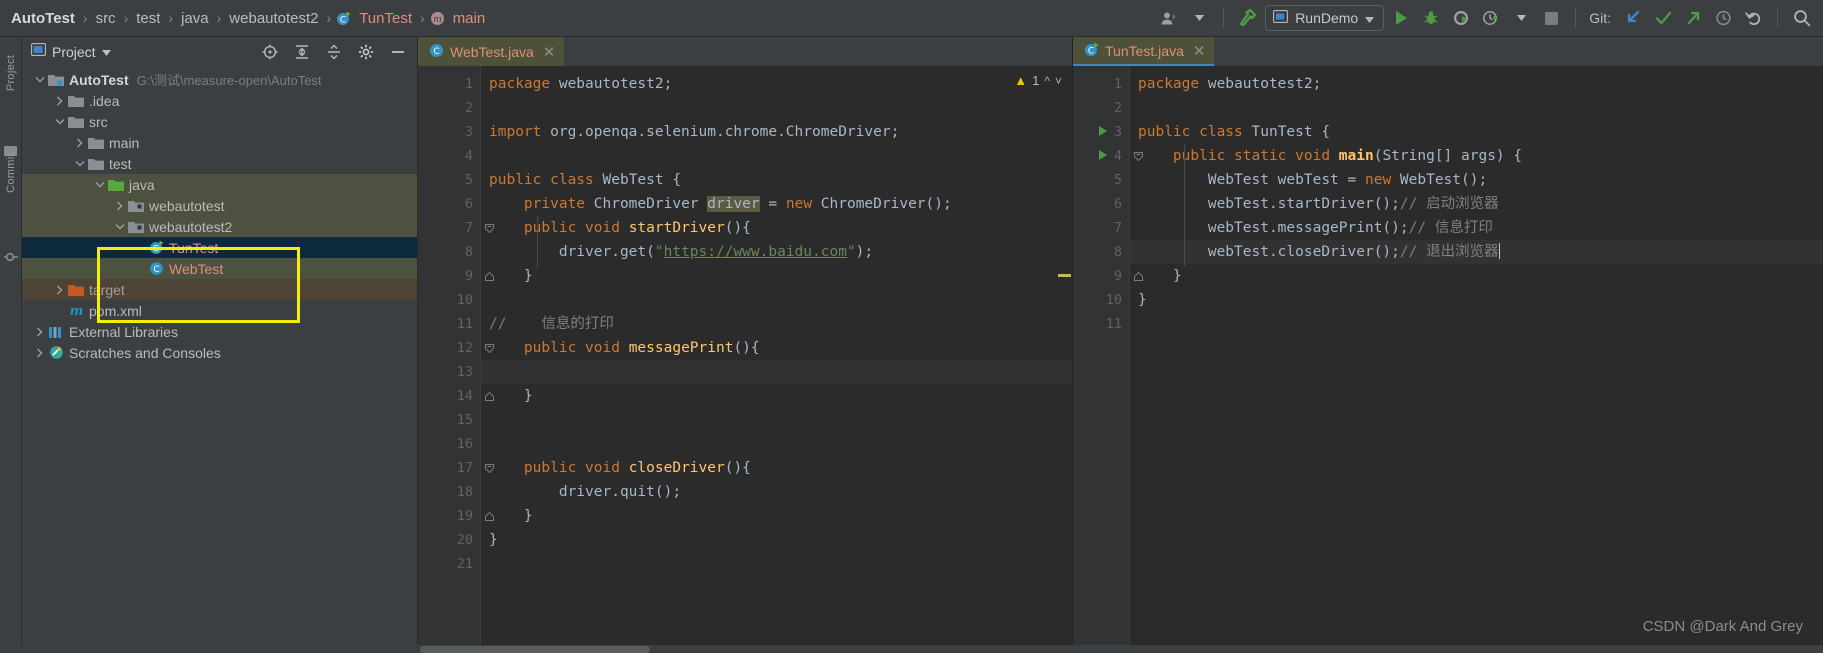  Describe the element at coordinates (776, 324) in the screenshot. I see `code-line: // 信息的打印` at that location.